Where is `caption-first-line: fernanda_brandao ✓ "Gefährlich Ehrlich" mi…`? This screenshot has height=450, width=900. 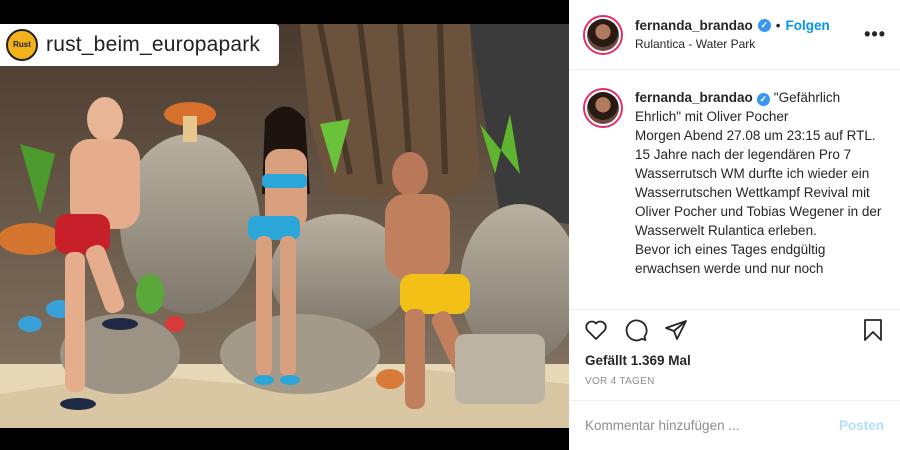 caption-first-line: fernanda_brandao ✓ "Gefährlich Ehrlich" mi… is located at coordinates (760, 107).